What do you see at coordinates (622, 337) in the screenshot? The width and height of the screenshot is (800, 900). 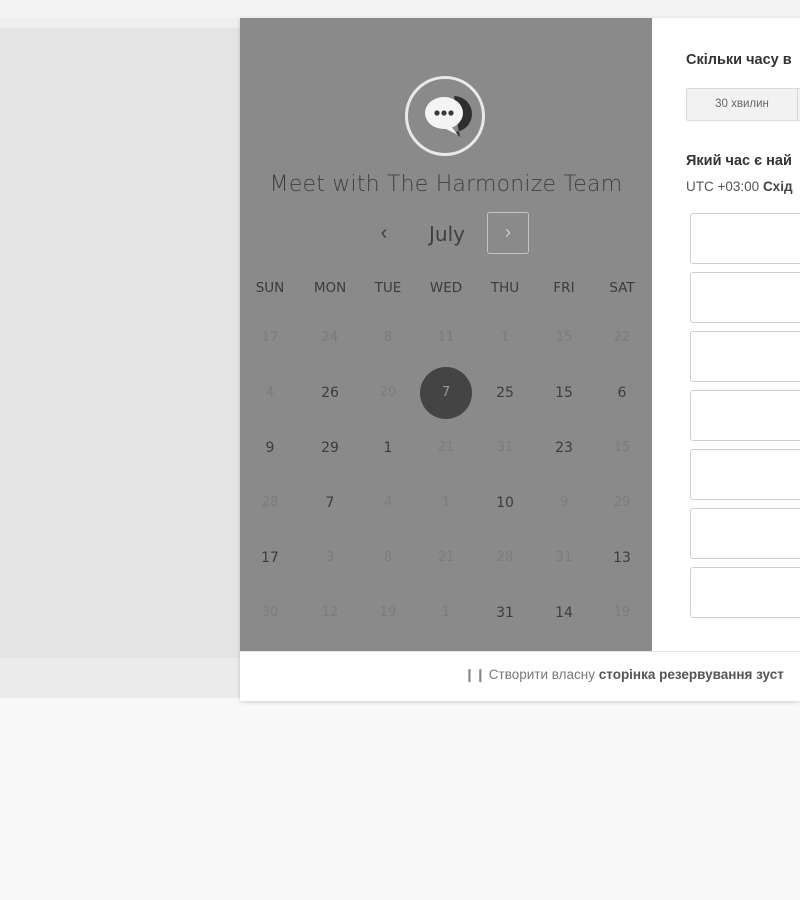 I see `calendar-day: 22` at bounding box center [622, 337].